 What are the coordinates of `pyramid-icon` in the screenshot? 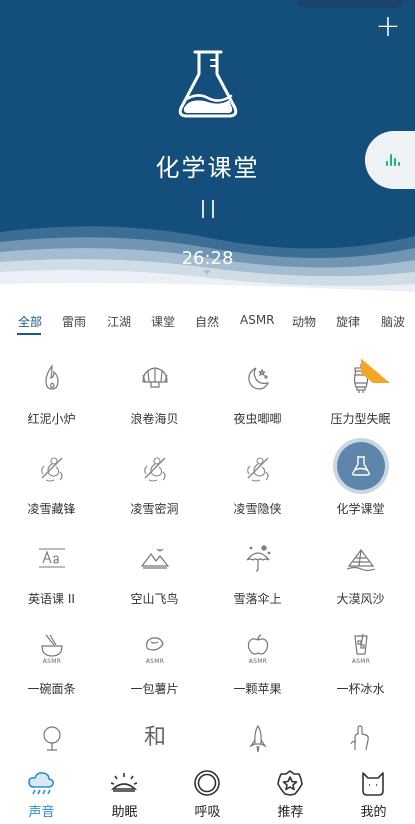 It's located at (361, 558).